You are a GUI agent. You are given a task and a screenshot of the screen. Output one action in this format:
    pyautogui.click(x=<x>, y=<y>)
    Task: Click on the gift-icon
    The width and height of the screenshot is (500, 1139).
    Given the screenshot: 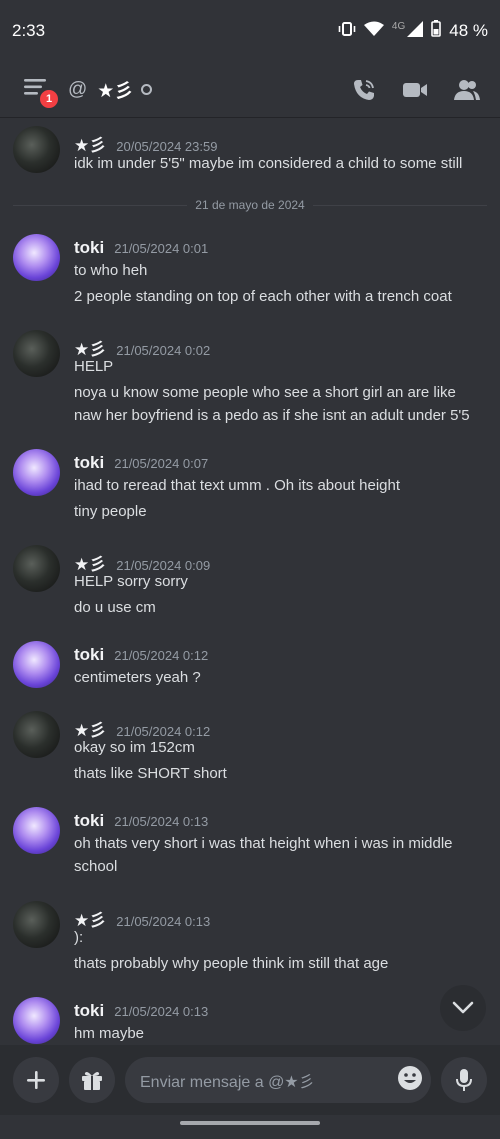 What is the action you would take?
    pyautogui.click(x=92, y=1081)
    